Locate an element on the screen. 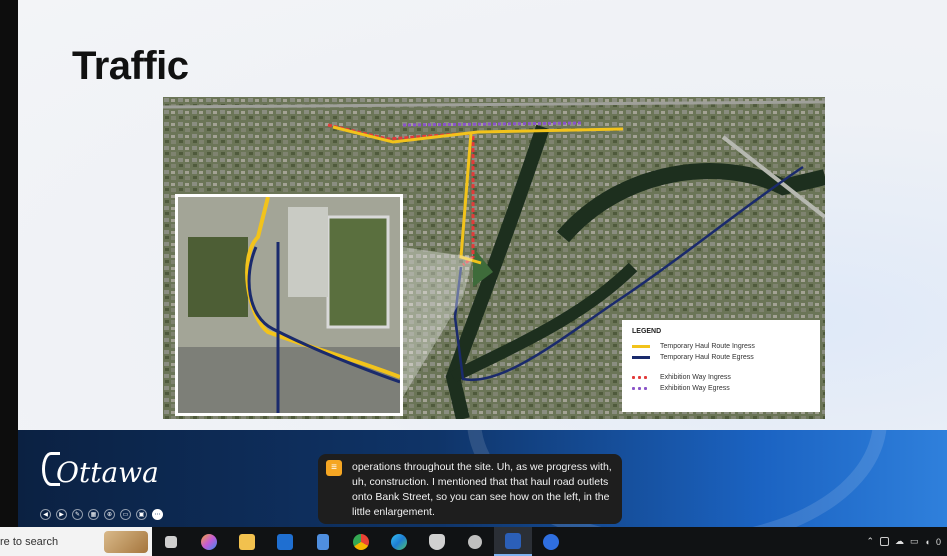 The height and width of the screenshot is (556, 947). legend-label: Exhibition Way Ingress is located at coordinates (695, 377).